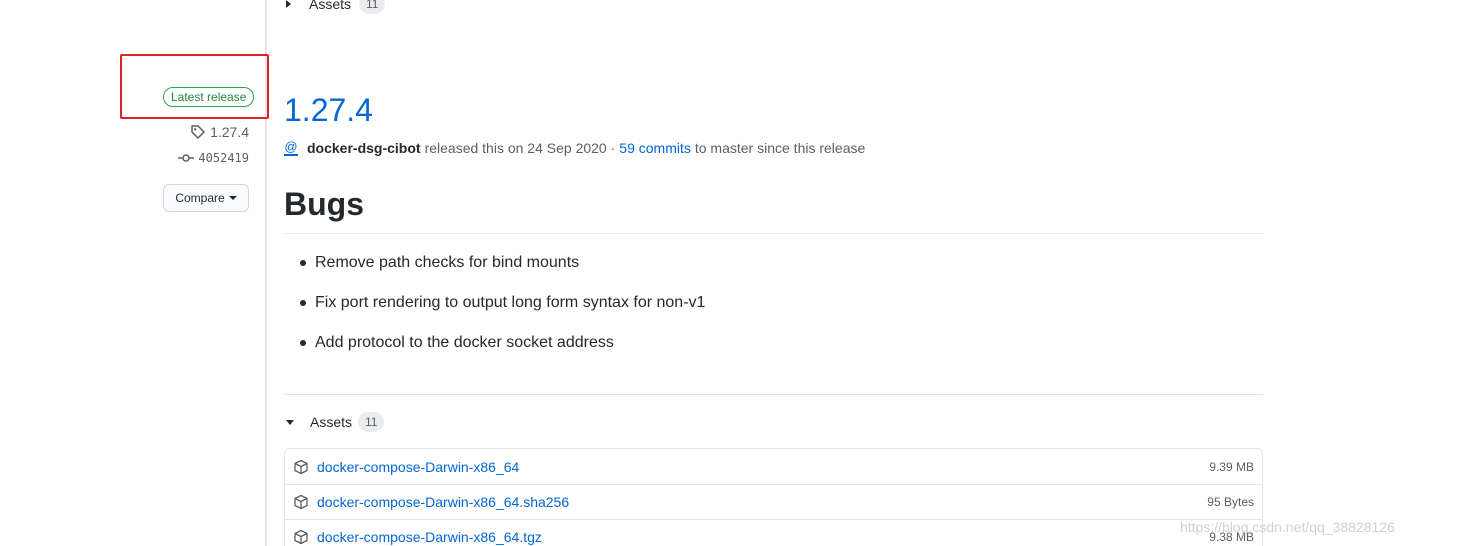 Image resolution: width=1466 pixels, height=546 pixels. Describe the element at coordinates (229, 132) in the screenshot. I see `tag-name: 1.27.4` at that location.